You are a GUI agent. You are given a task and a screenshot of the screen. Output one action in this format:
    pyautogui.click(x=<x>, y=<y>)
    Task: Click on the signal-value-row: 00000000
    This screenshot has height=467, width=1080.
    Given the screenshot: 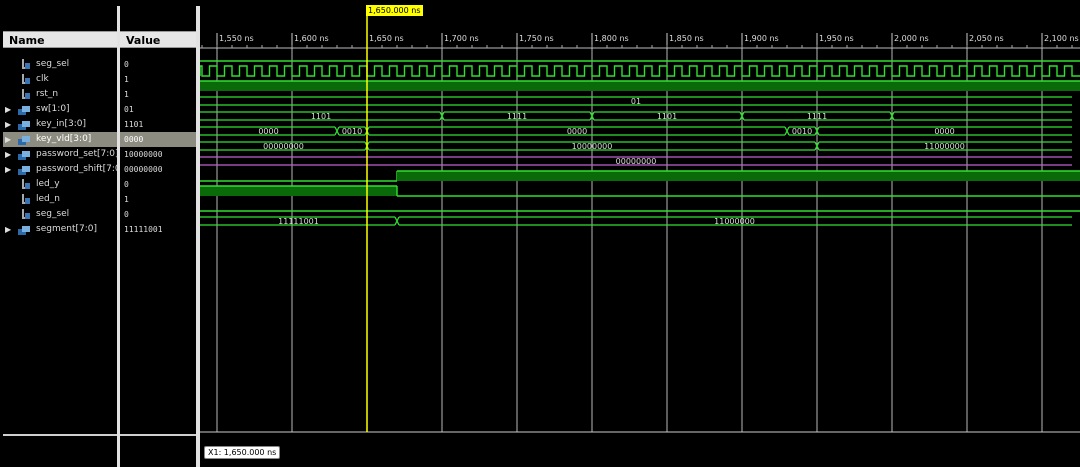 What is the action you would take?
    pyautogui.click(x=158, y=169)
    